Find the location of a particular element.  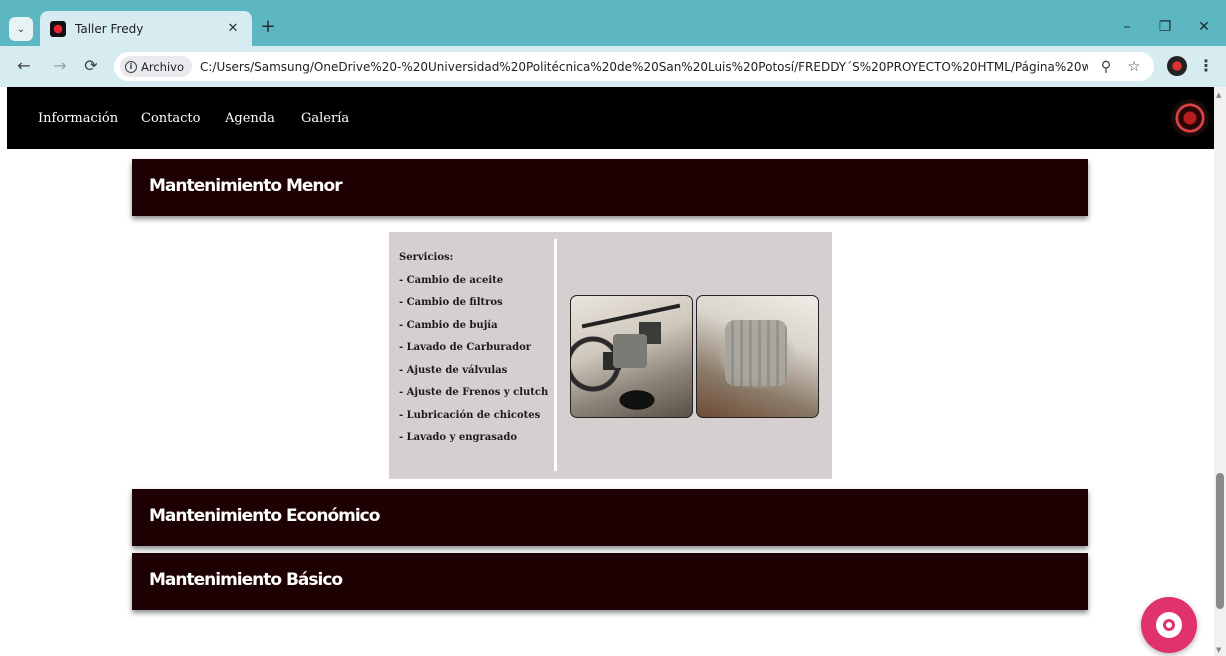

bookmark-star-icon: ☆ is located at coordinates (1134, 67).